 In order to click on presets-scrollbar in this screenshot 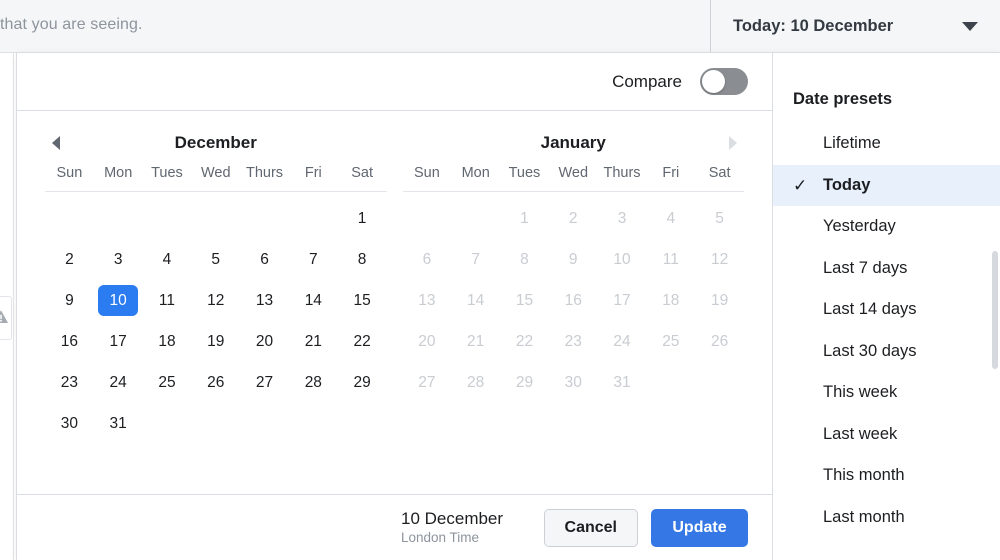, I will do `click(994, 306)`.